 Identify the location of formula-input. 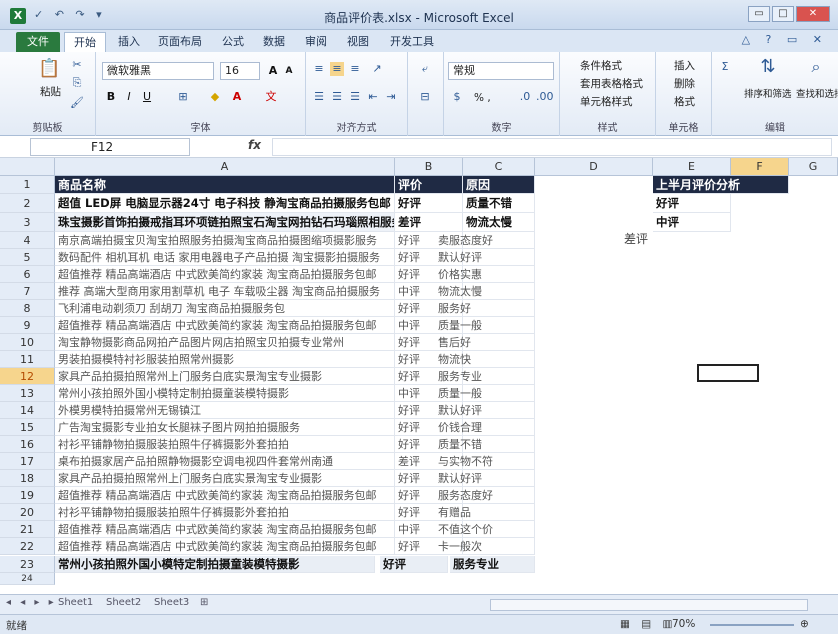
(552, 147).